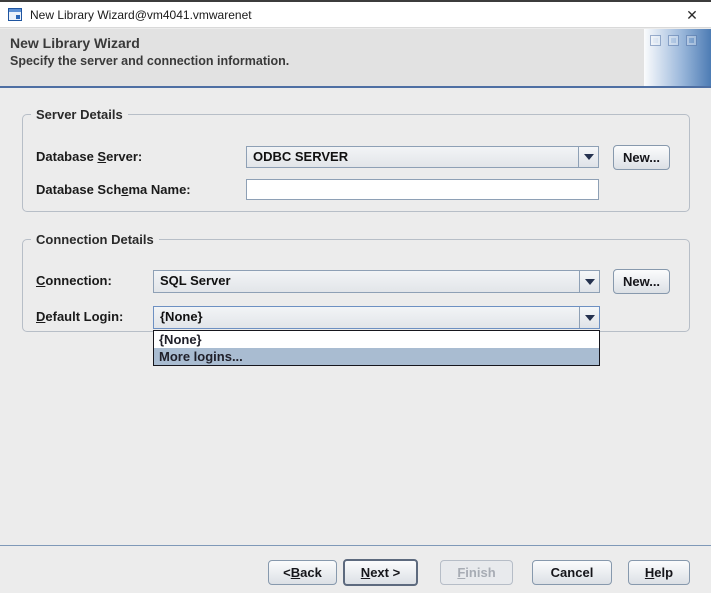 This screenshot has height=593, width=711. What do you see at coordinates (124, 156) in the screenshot?
I see `label-text: erver:` at bounding box center [124, 156].